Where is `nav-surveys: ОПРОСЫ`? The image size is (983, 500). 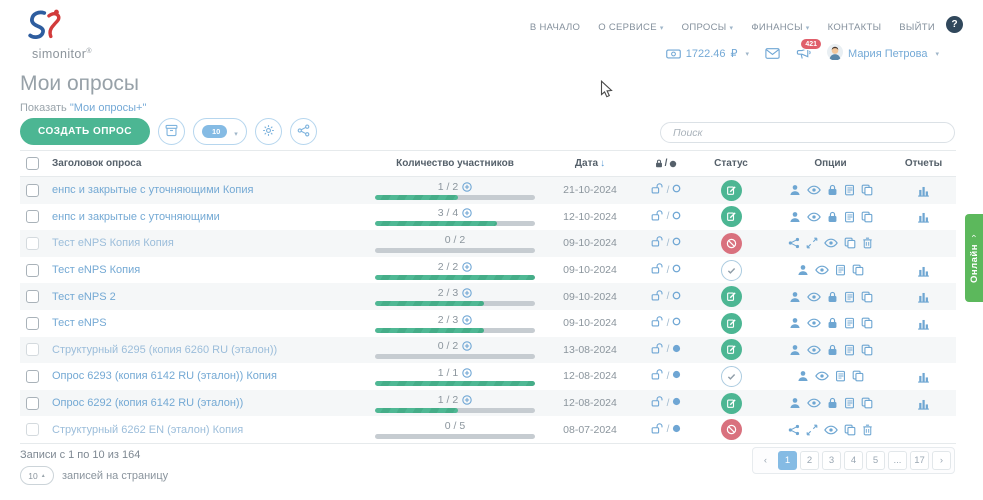
nav-surveys: ОПРОСЫ is located at coordinates (708, 27).